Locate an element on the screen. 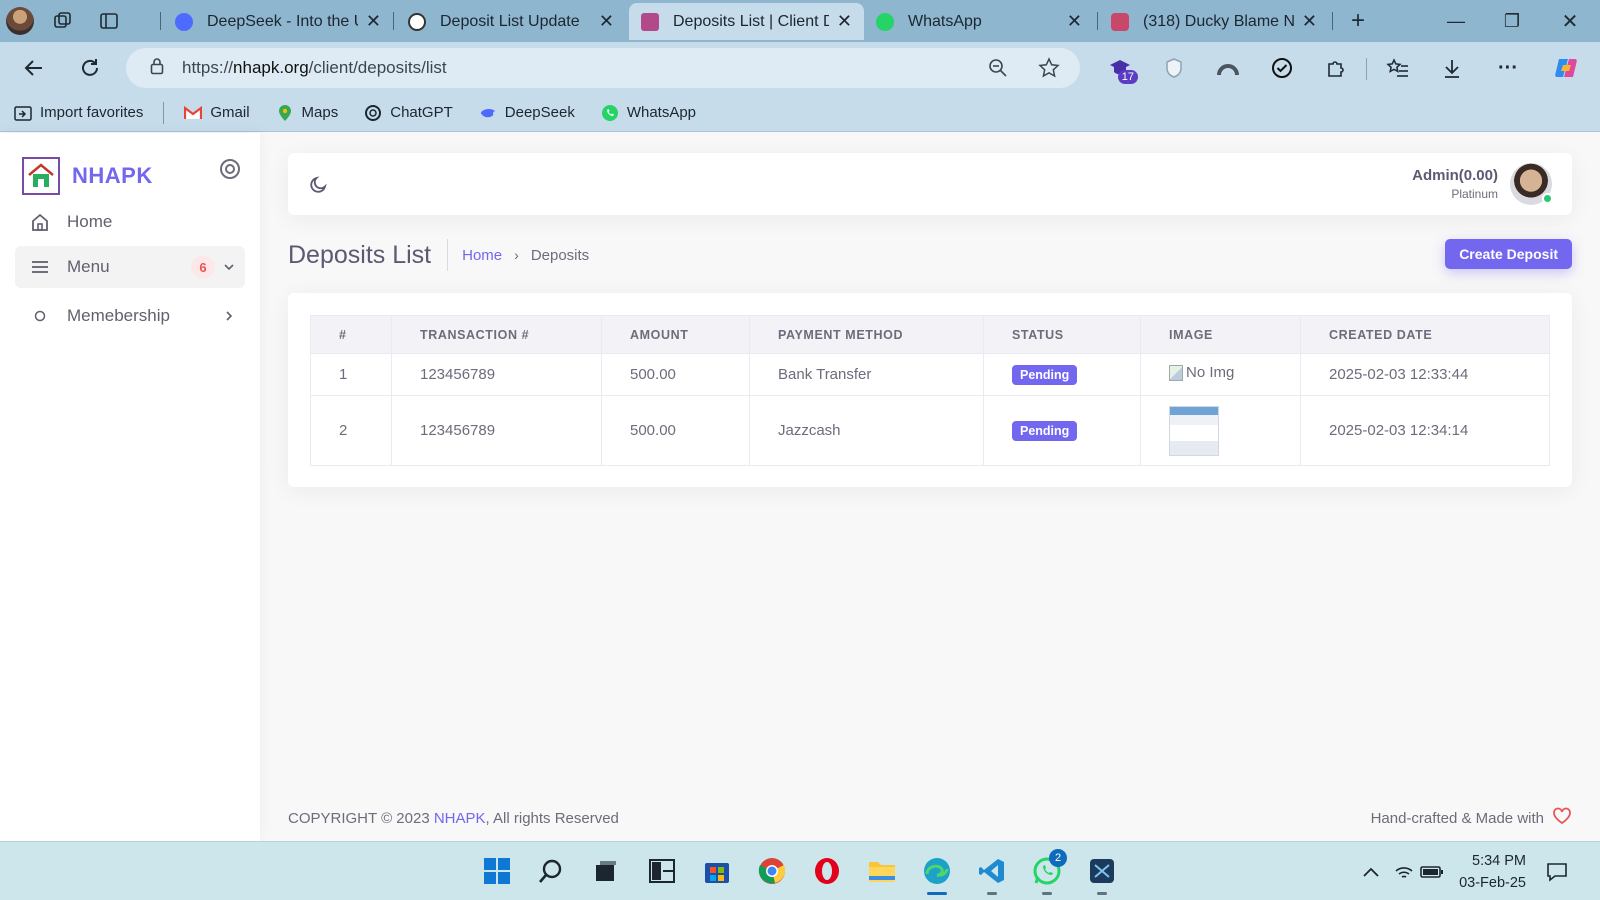  notifications-icon is located at coordinates (1557, 871).